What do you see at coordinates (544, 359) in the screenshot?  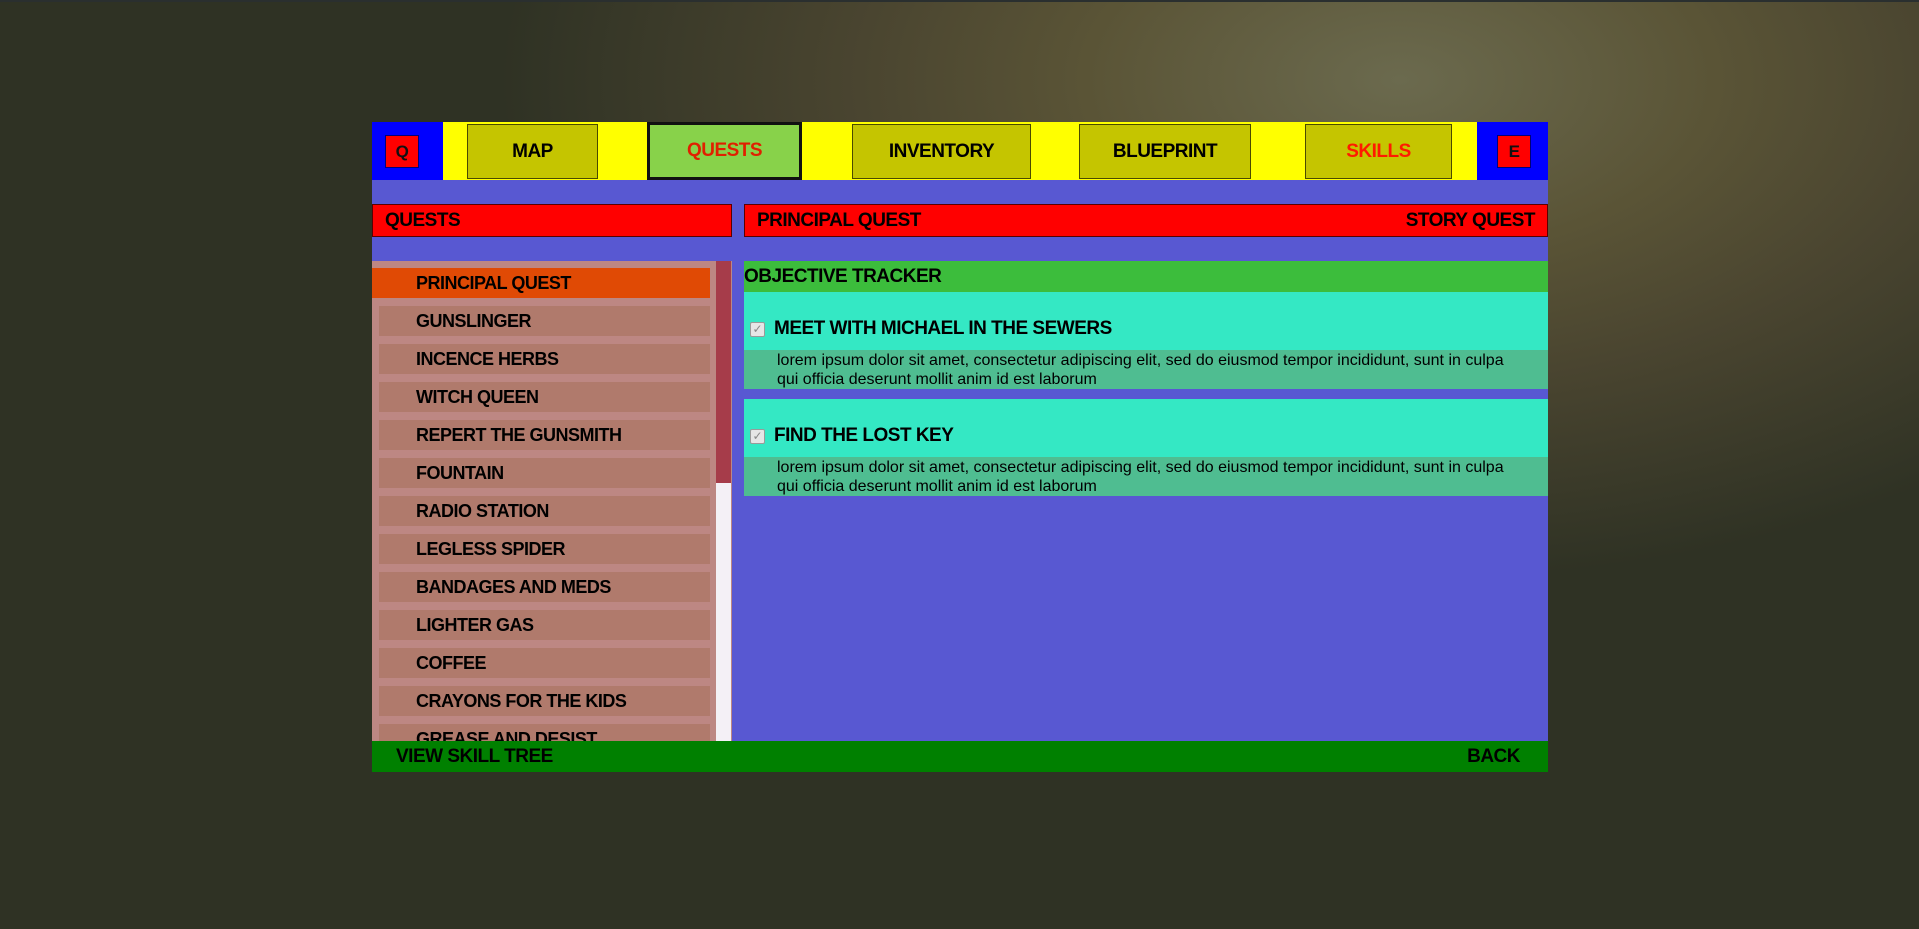 I see `quest-list-item-incence-herbs: INCENCE HERBS` at bounding box center [544, 359].